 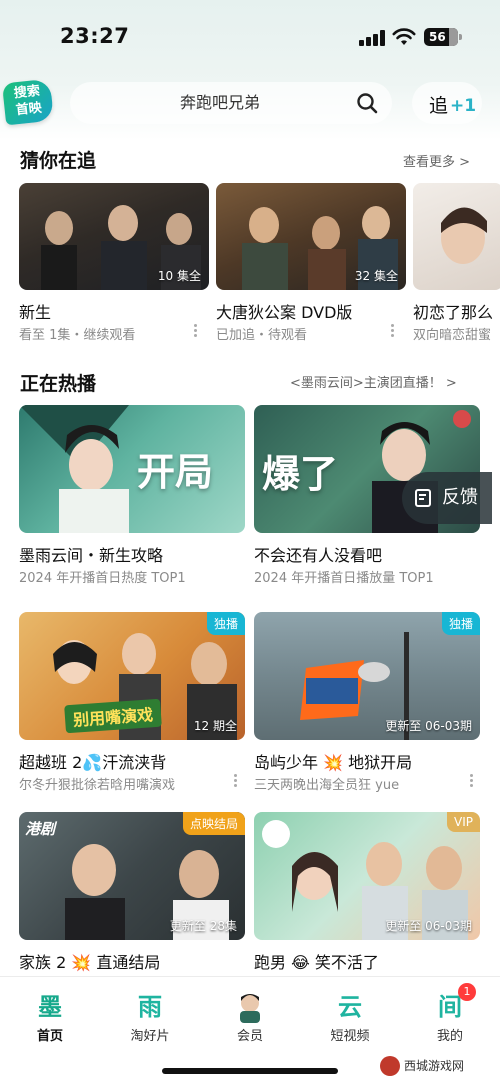 What do you see at coordinates (436, 160) in the screenshot?
I see `view-more-link: 查看更多 >` at bounding box center [436, 160].